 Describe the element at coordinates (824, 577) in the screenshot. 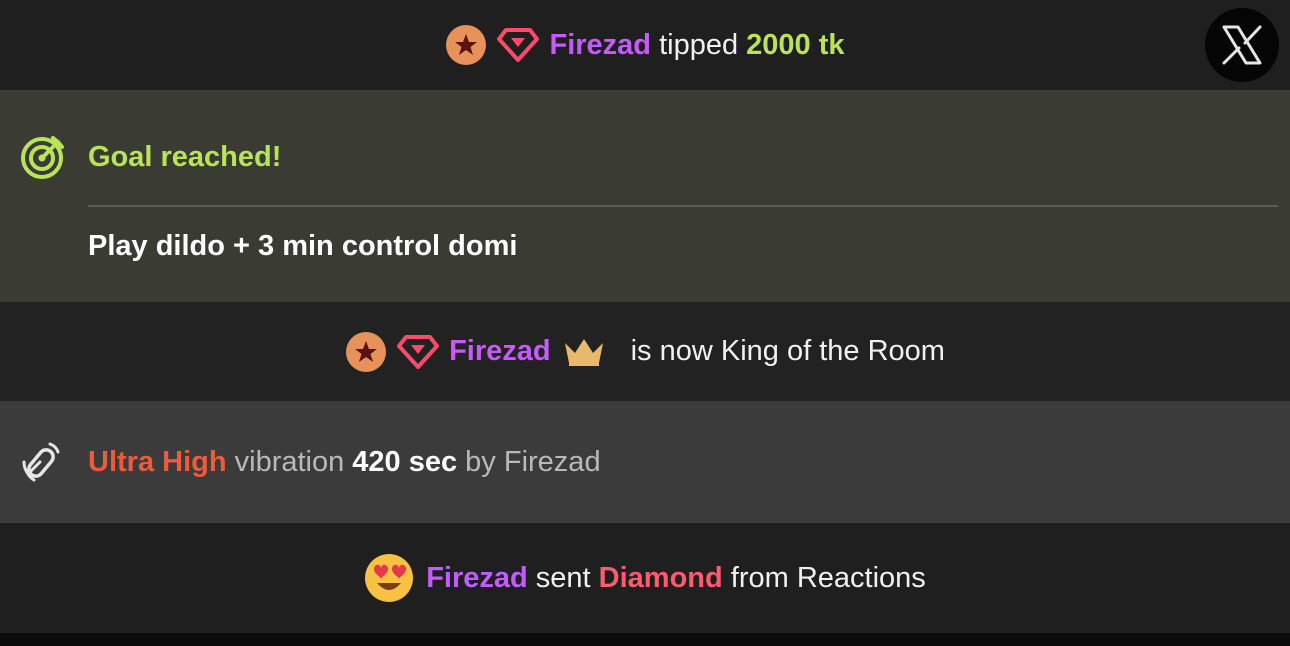

I see `reaction-from: from Reactions` at that location.